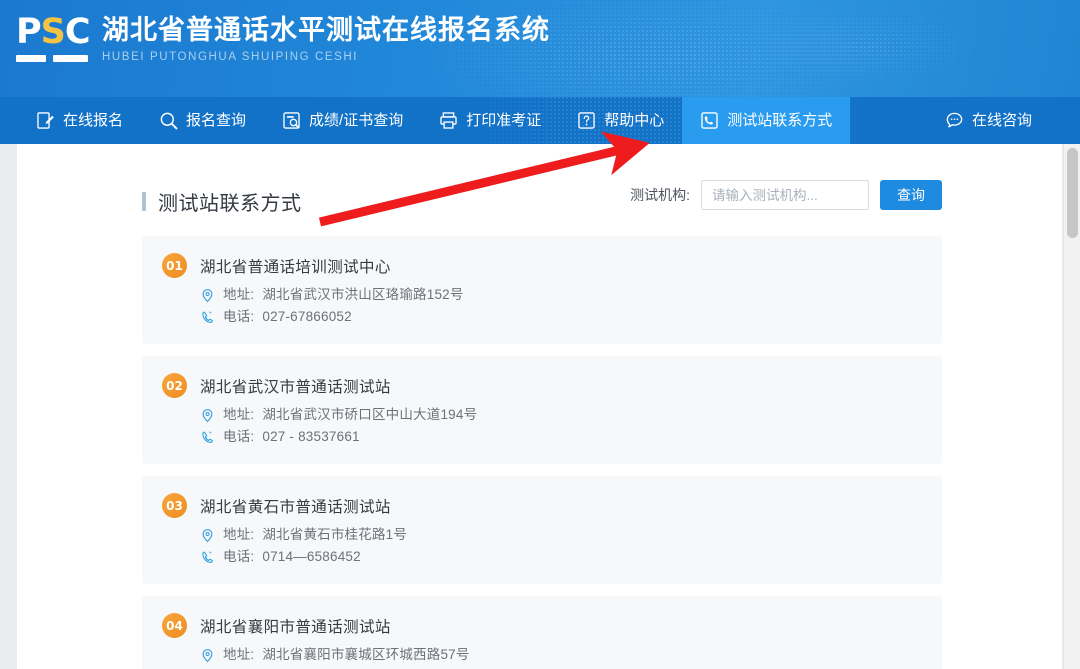  I want to click on nav-label: 在线咨询, so click(1001, 120).